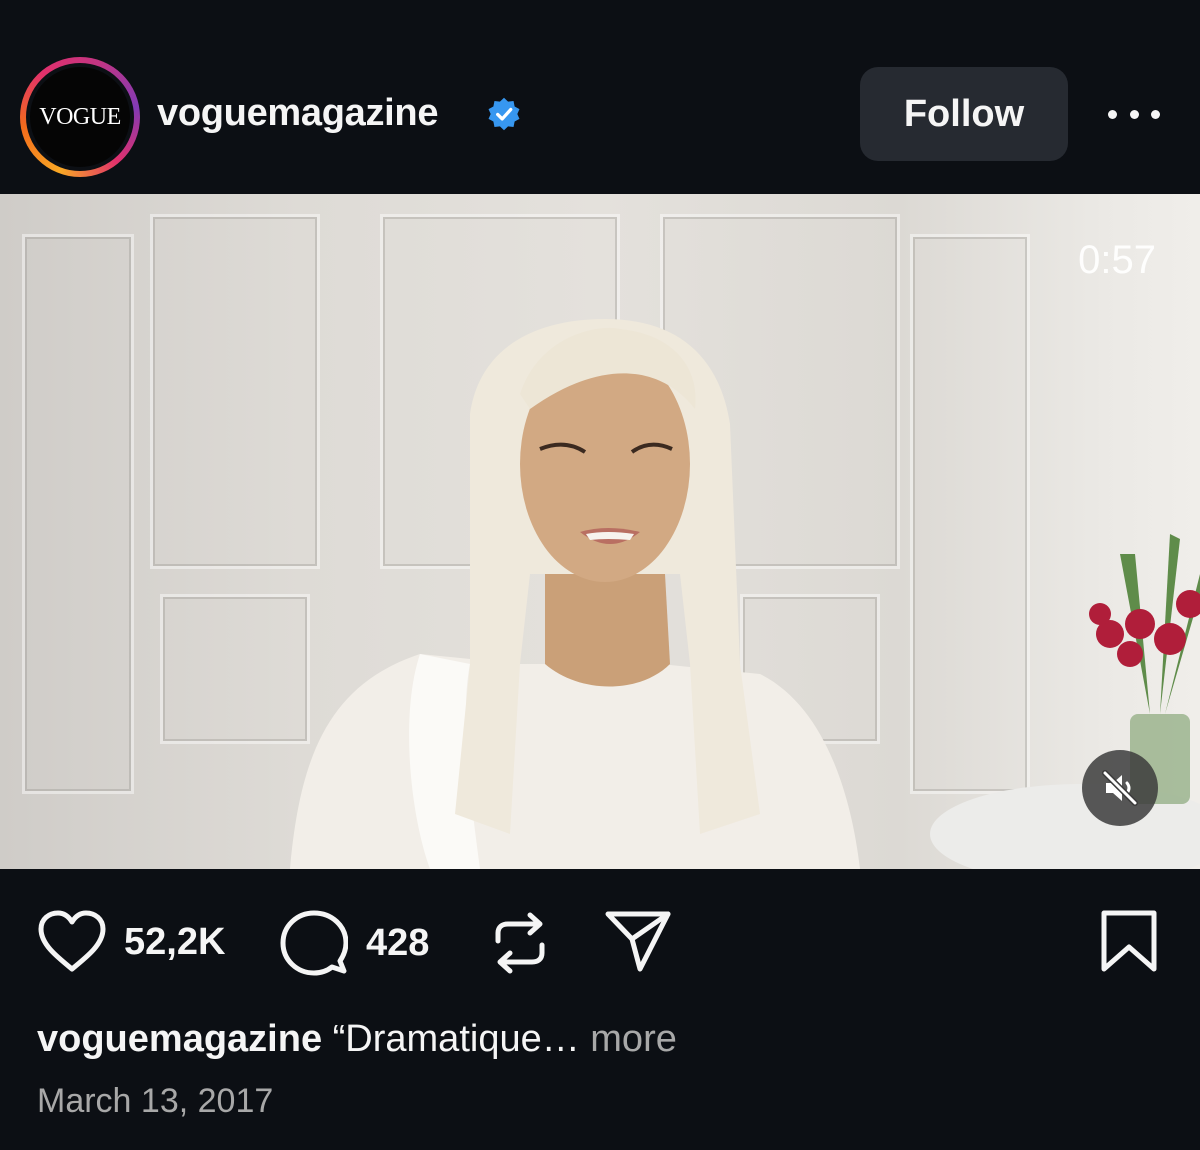 This screenshot has width=1200, height=1150. I want to click on avatar: VOGUE, so click(80, 117).